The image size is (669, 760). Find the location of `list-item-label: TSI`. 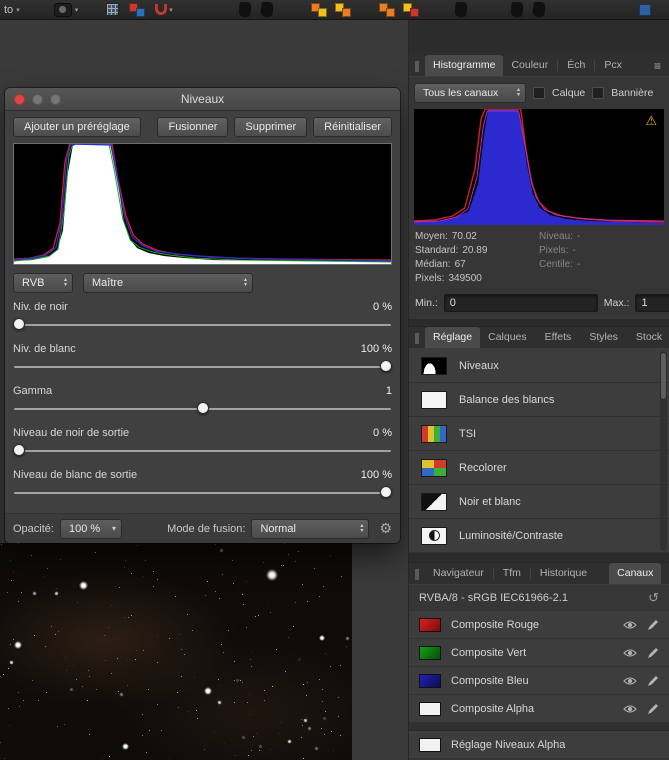

list-item-label: TSI is located at coordinates (468, 433).